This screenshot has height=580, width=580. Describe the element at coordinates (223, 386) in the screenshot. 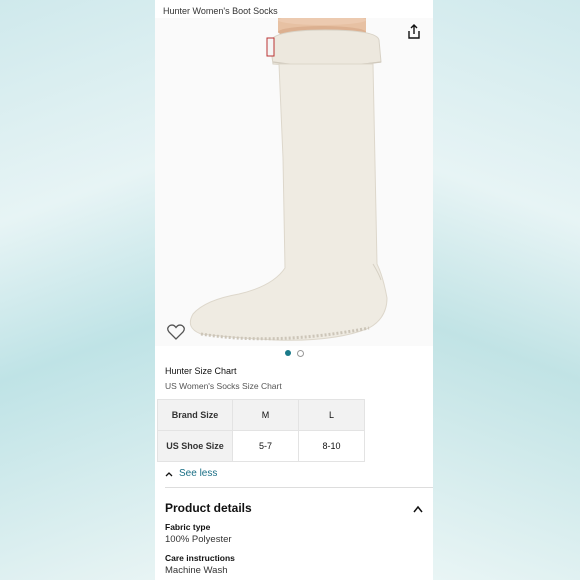

I see `size-chart-subtitle: US Women's Socks Size Chart` at that location.